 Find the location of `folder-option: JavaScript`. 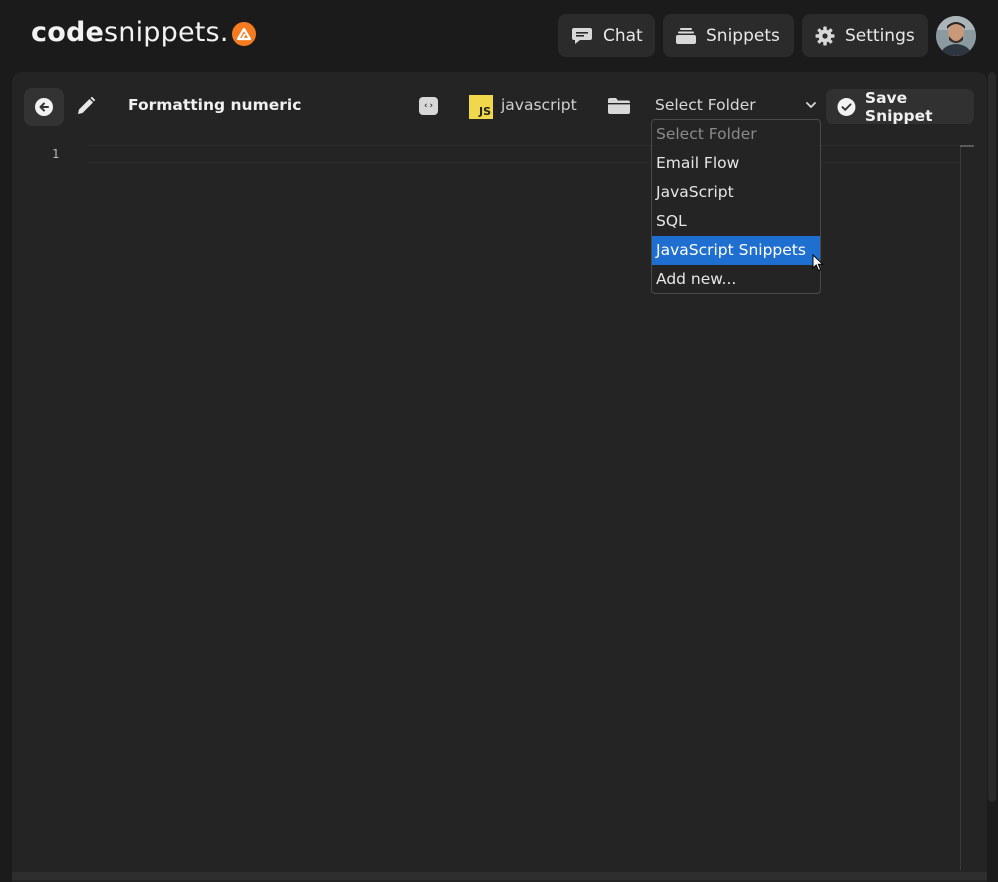

folder-option: JavaScript is located at coordinates (736, 192).